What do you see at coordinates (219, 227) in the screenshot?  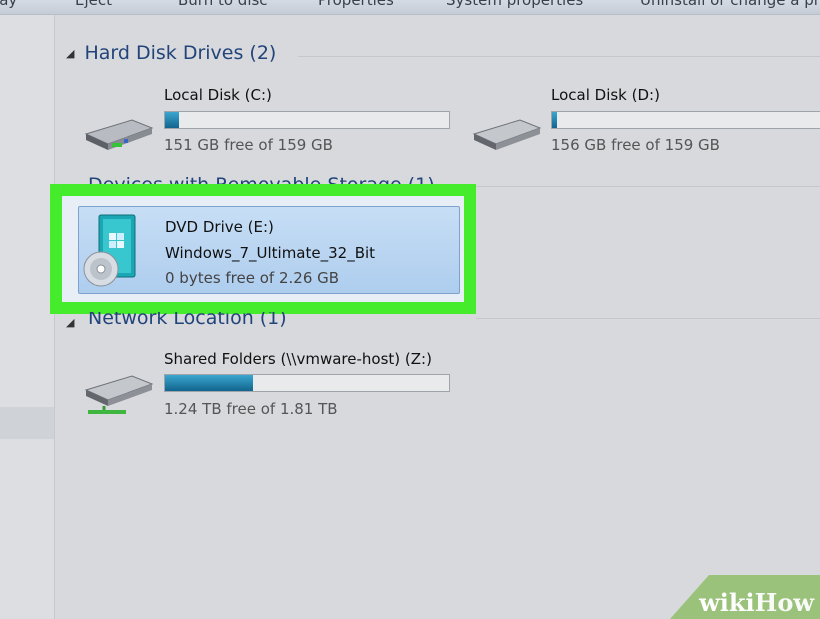 I see `dvd-drive-name: DVD Drive (E:)` at bounding box center [219, 227].